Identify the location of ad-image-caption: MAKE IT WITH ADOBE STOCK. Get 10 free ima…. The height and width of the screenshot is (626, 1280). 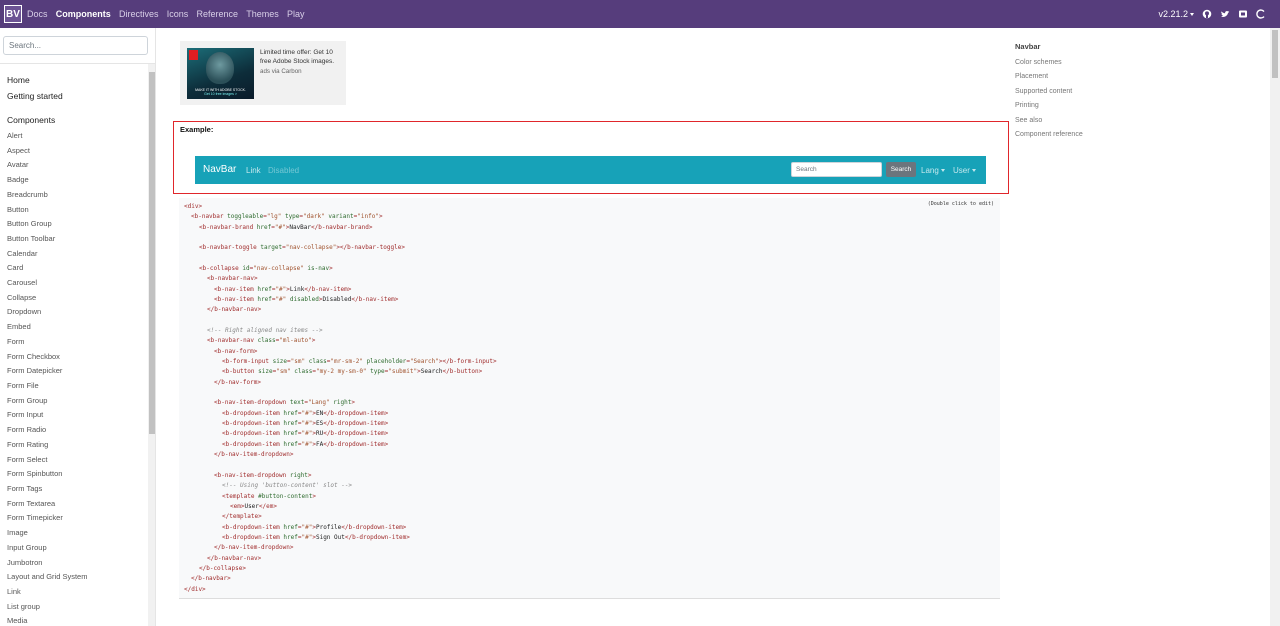
(220, 92).